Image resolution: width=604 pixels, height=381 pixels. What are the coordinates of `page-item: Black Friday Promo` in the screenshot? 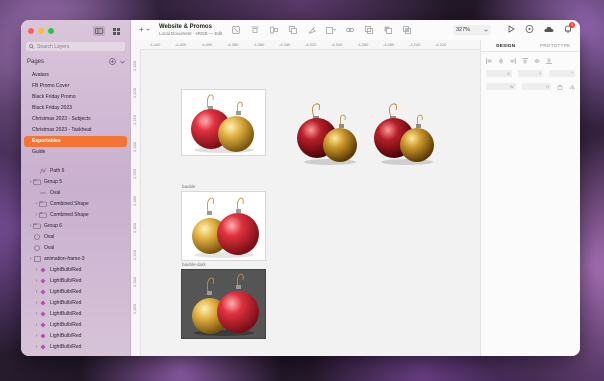 It's located at (75, 97).